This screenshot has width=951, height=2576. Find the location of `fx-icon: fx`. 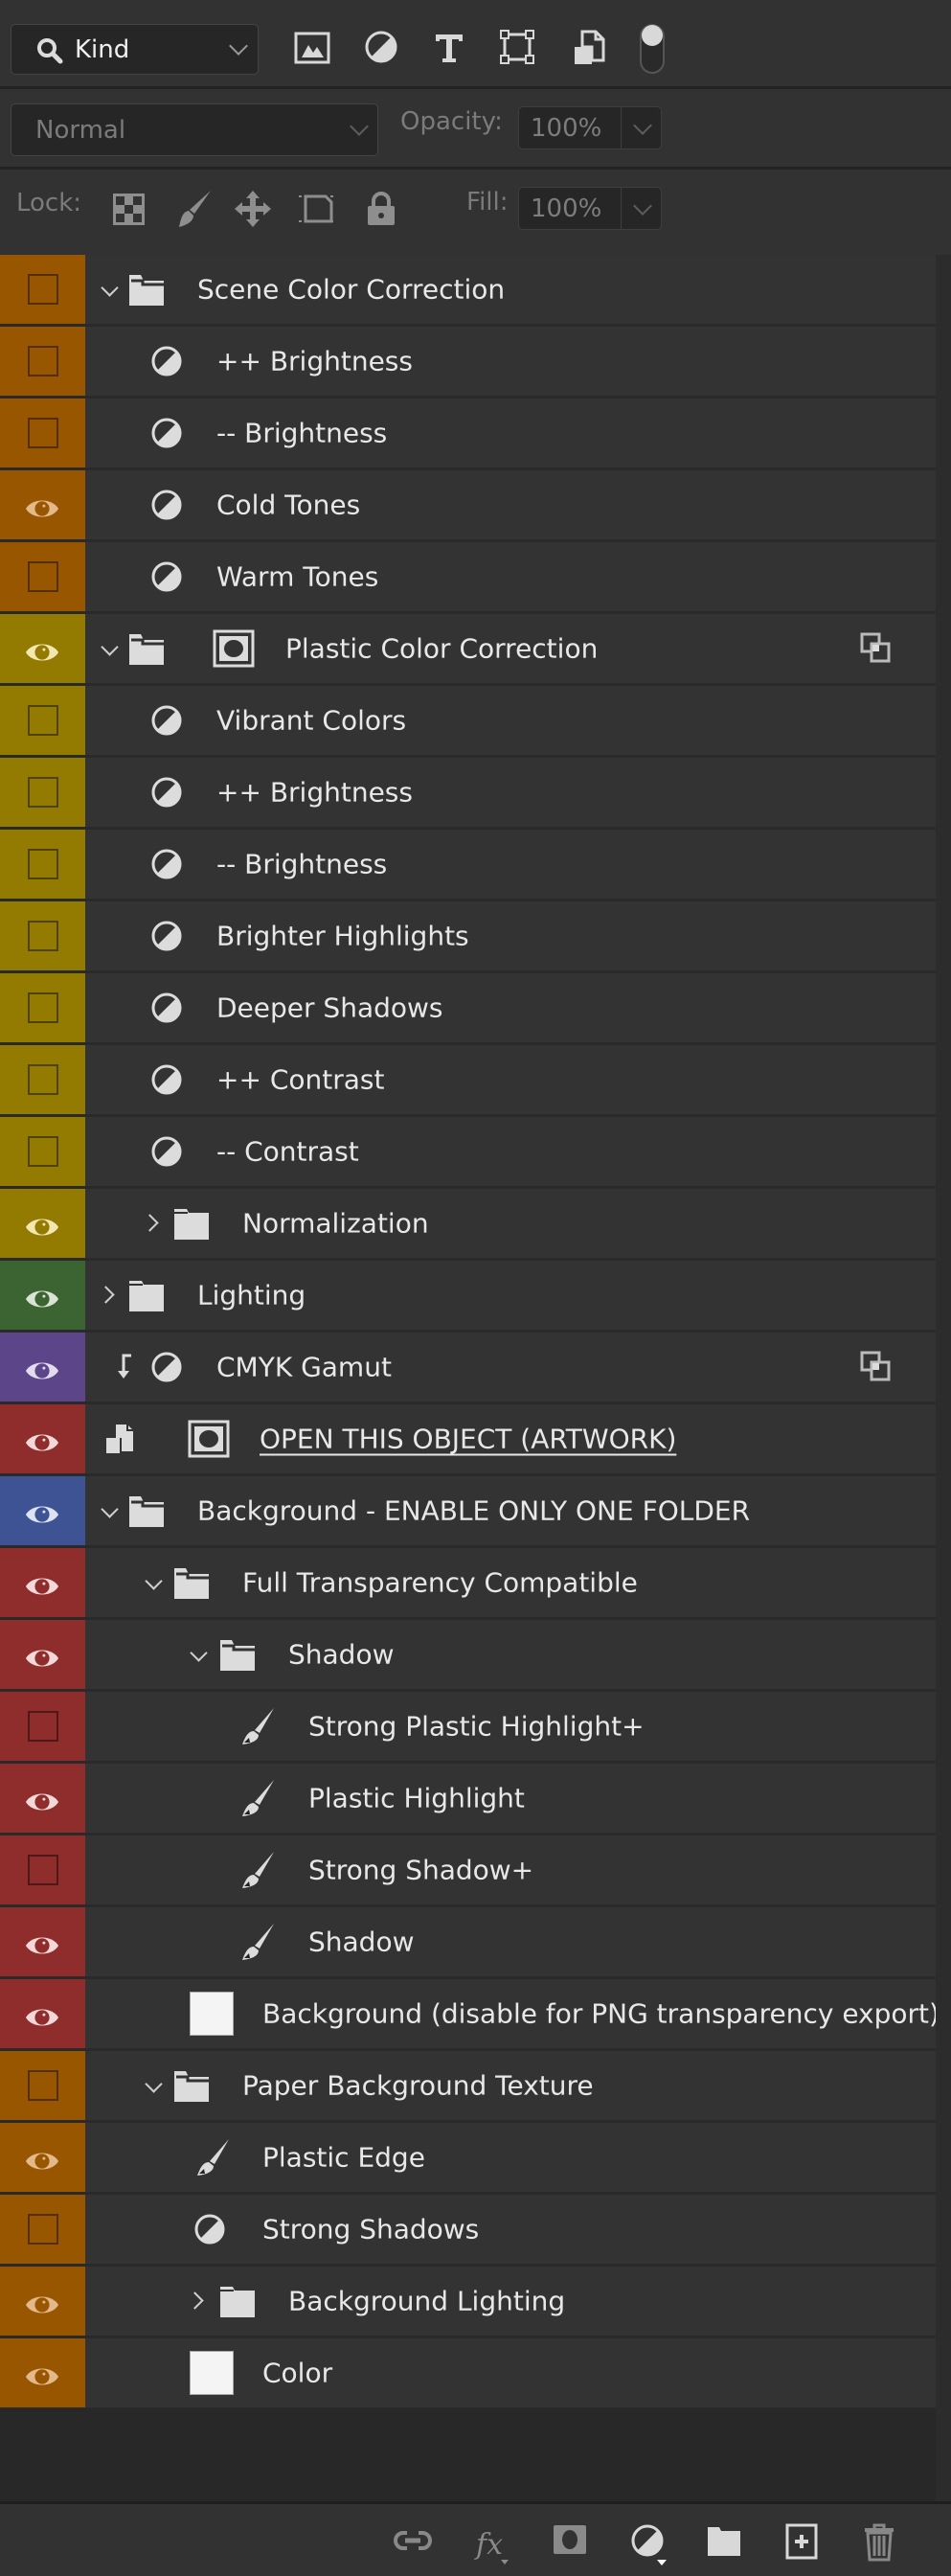

fx-icon: fx is located at coordinates (493, 2544).